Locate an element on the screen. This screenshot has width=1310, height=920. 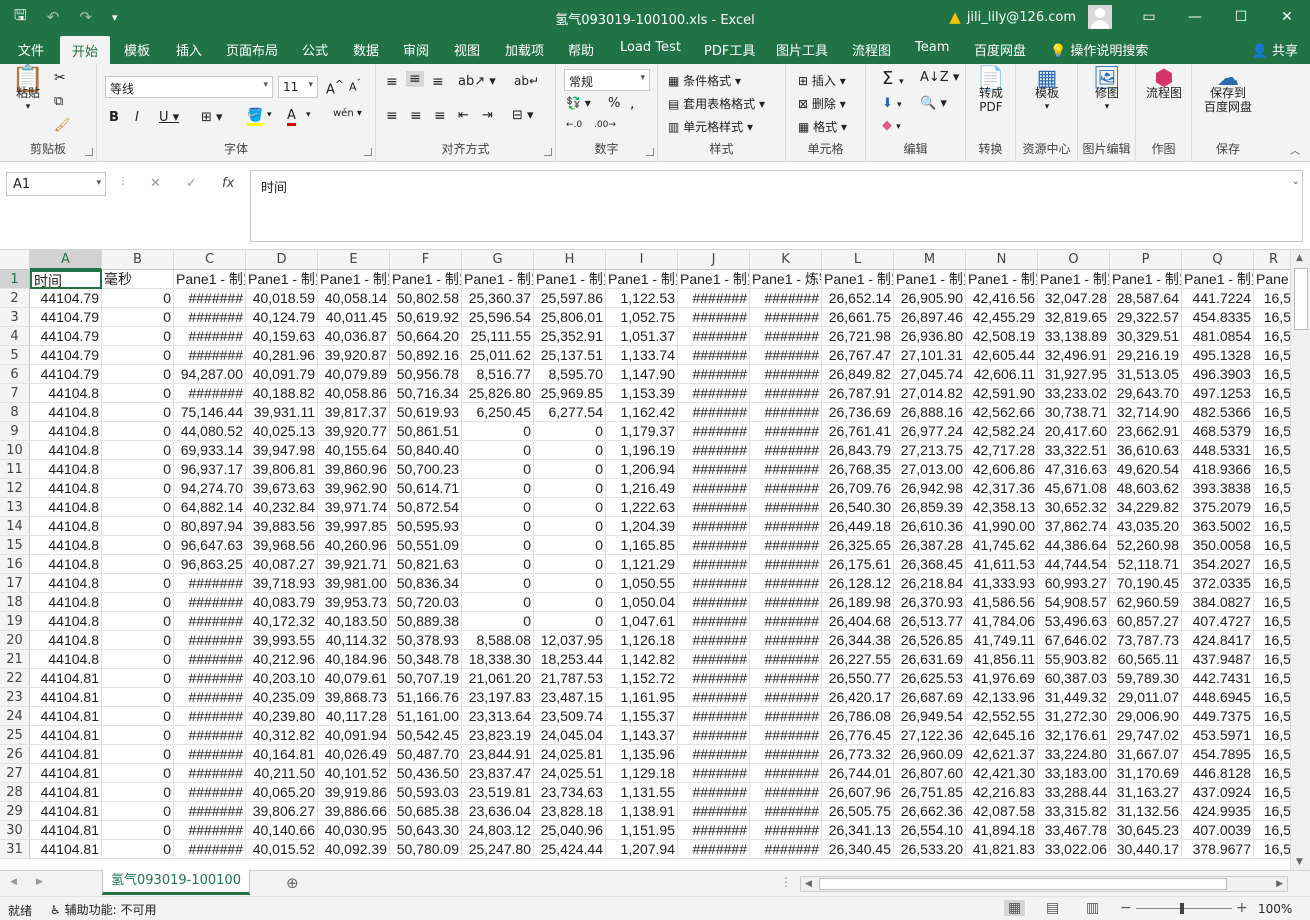
align-right-icon: ≡ is located at coordinates (440, 116).